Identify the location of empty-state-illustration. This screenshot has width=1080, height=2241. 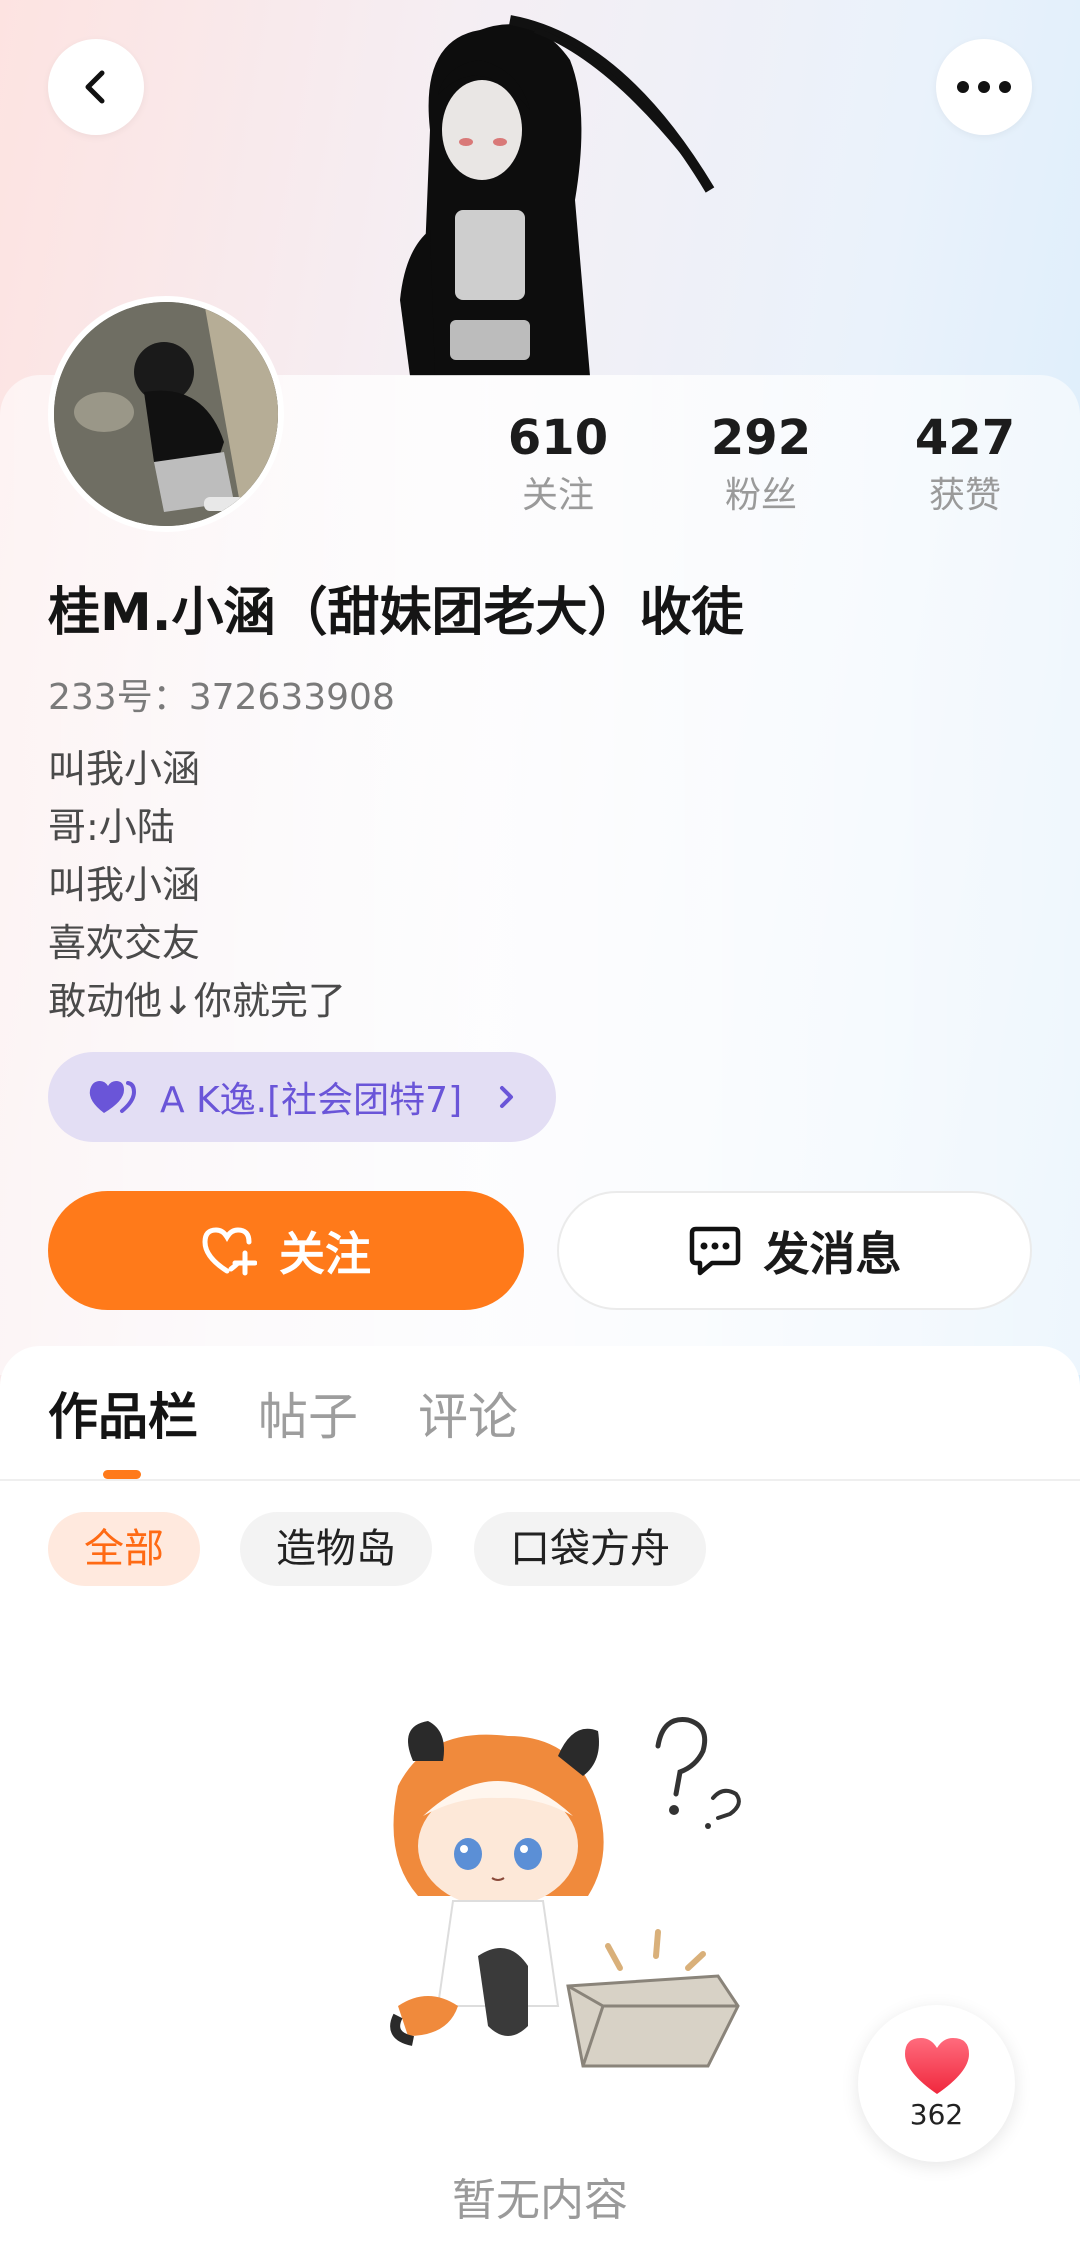
(565, 1892).